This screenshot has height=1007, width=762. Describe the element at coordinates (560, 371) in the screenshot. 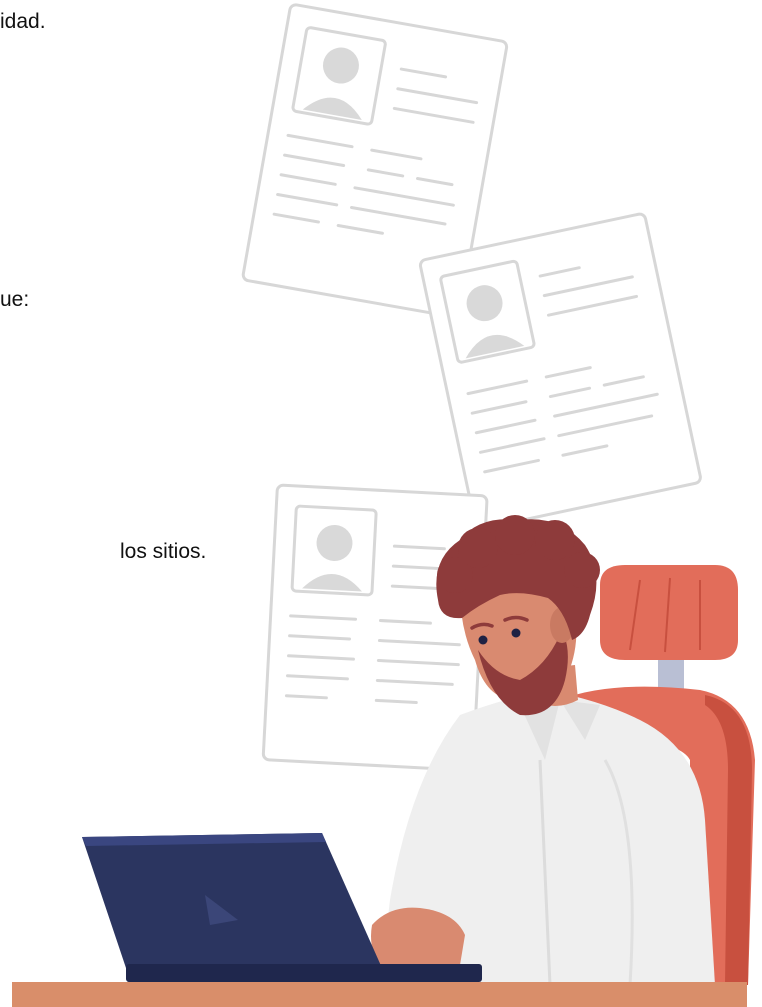

I see `resume-document-icon` at that location.